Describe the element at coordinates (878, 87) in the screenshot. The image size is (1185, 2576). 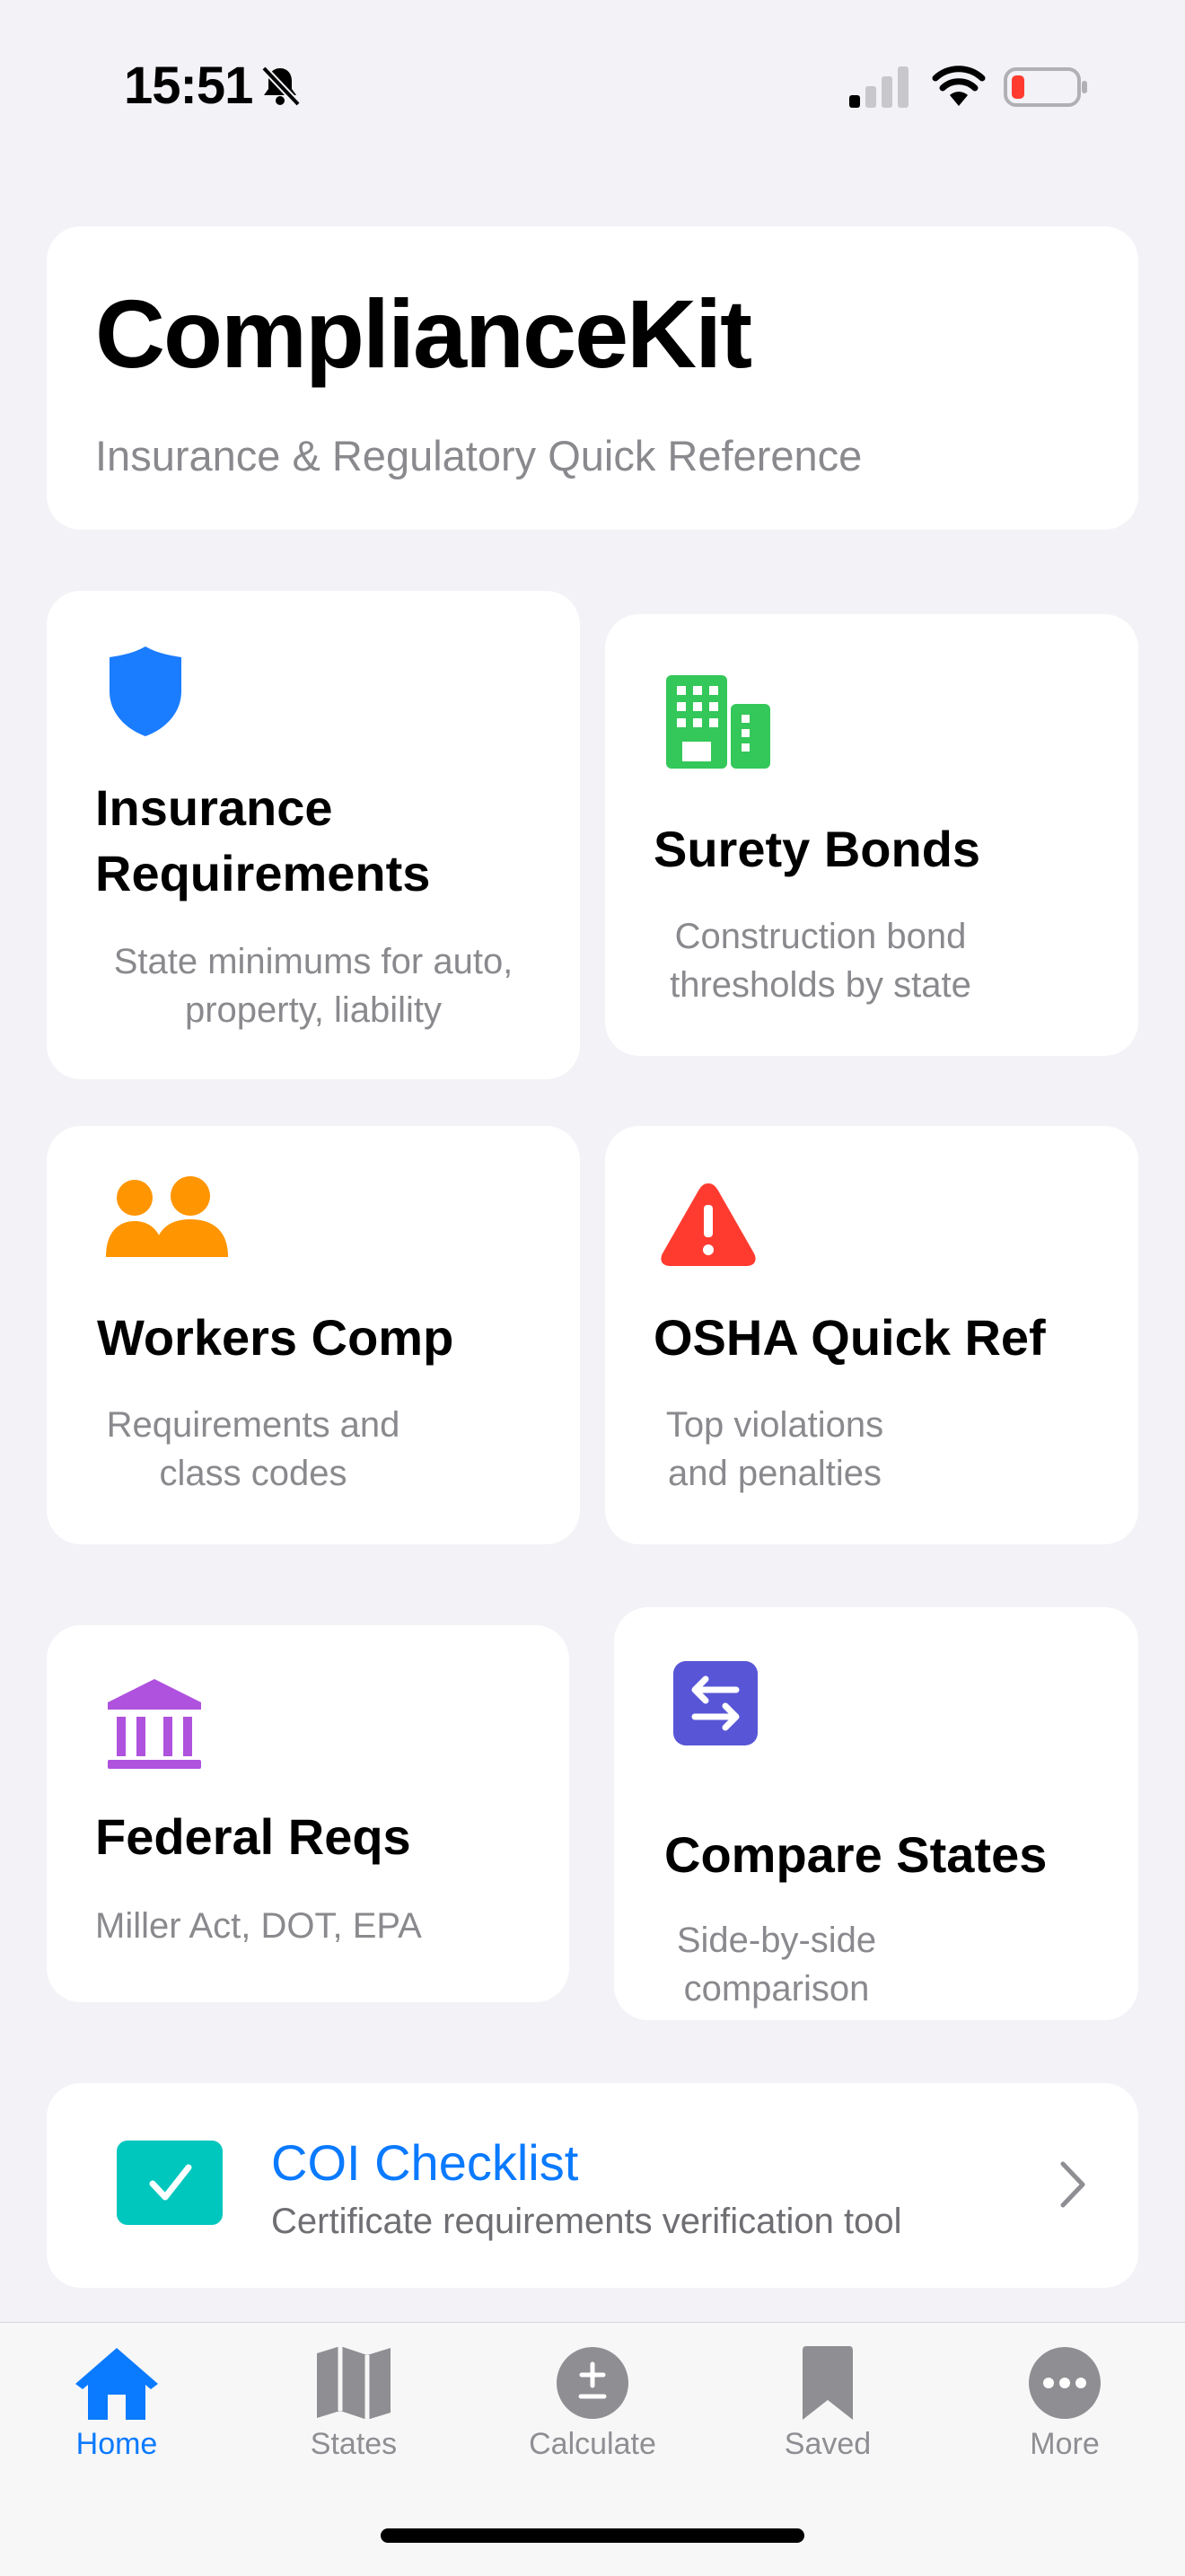
I see `cellular-signal-icon` at that location.